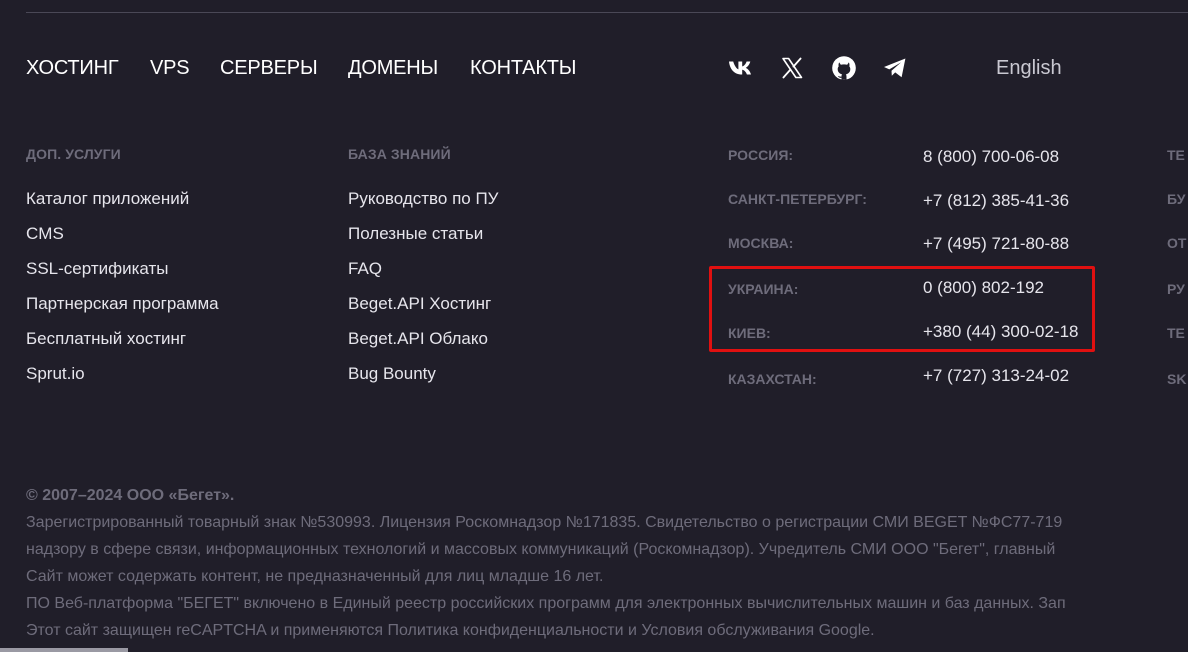 This screenshot has height=652, width=1188. I want to click on region-russia: РОССИЯ:, so click(761, 155).